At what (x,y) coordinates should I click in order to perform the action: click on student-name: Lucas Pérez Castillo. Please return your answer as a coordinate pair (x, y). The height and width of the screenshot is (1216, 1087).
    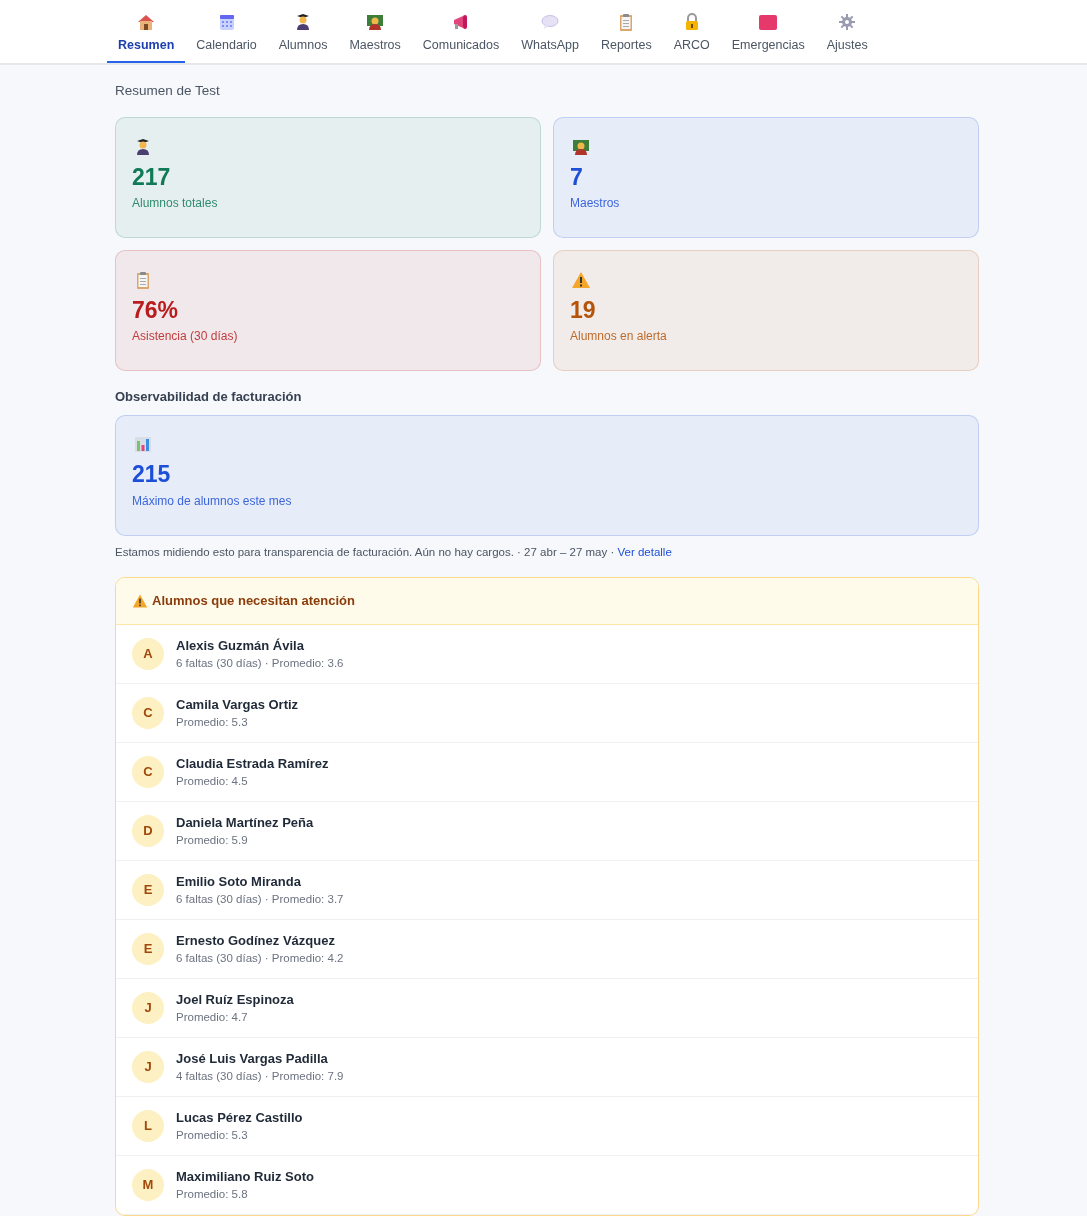
    Looking at the image, I should click on (239, 1117).